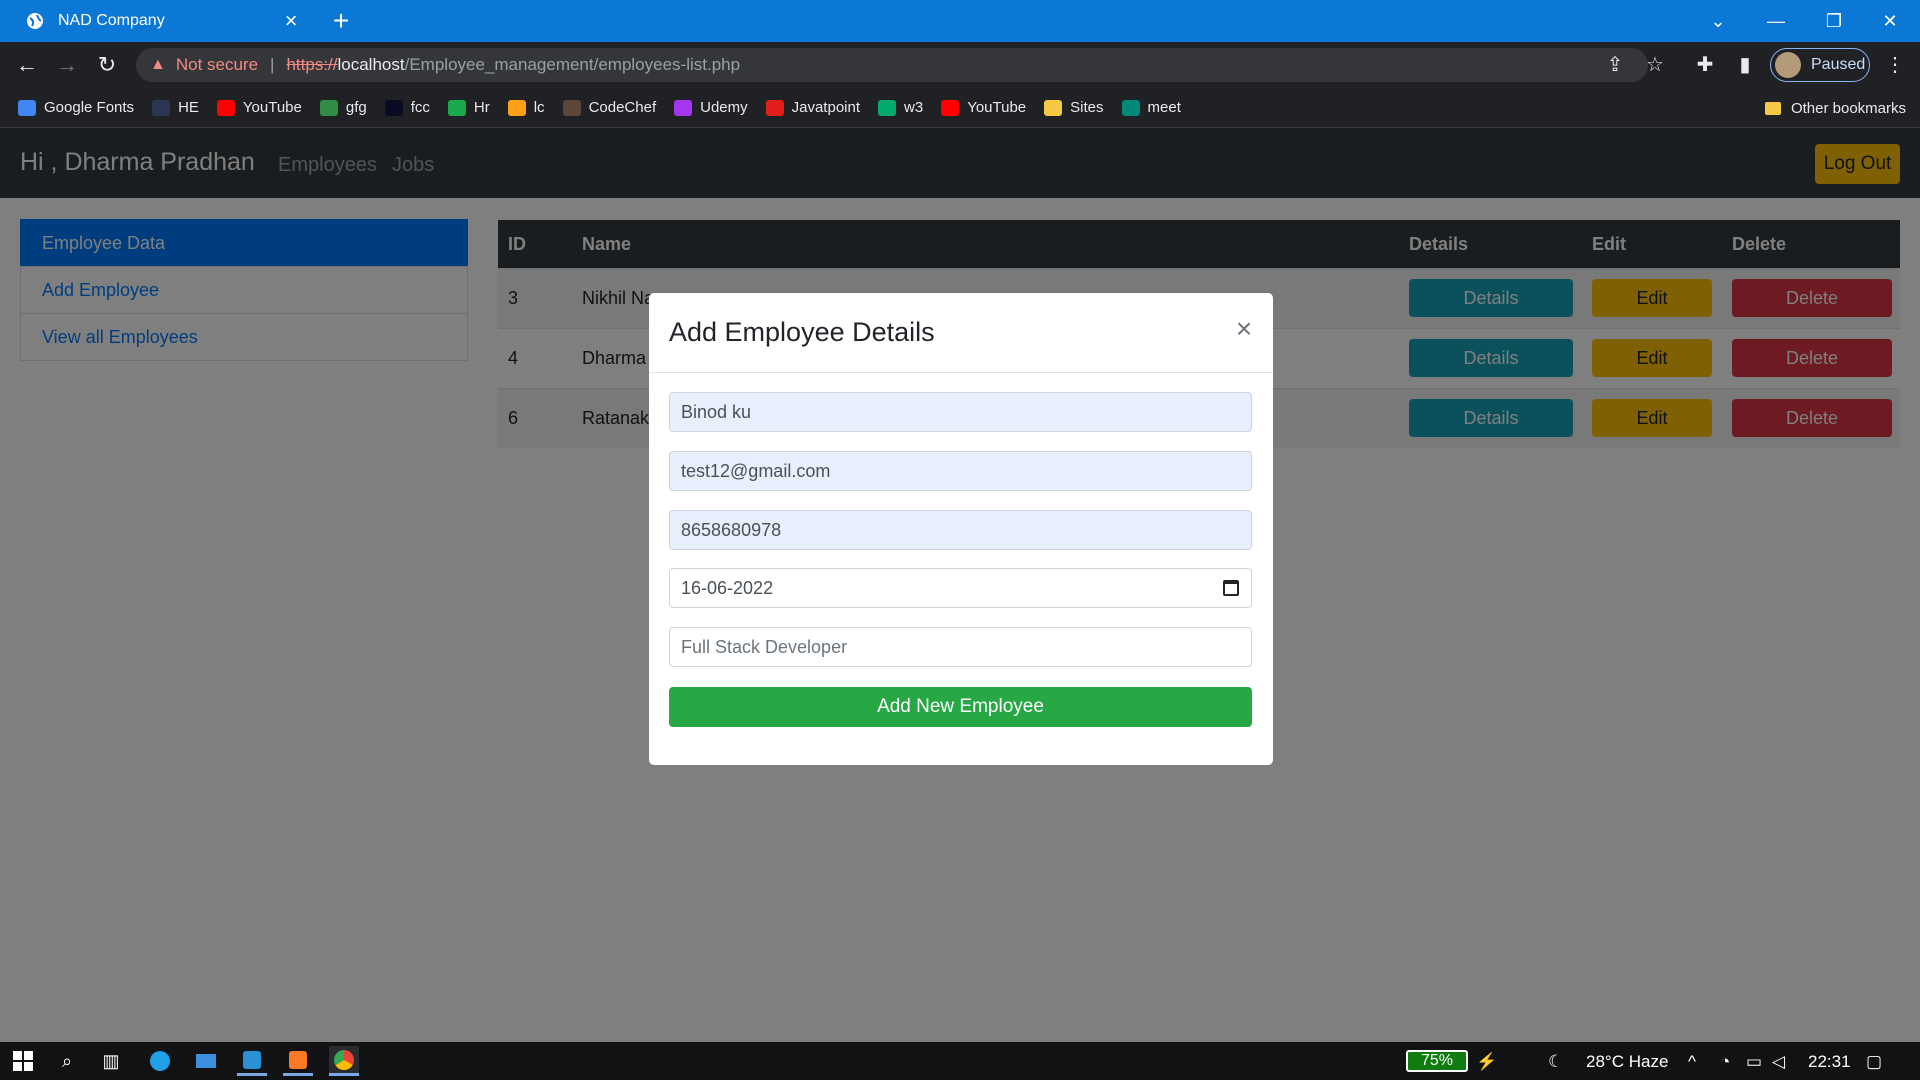  I want to click on reload-icon: ↻, so click(107, 65).